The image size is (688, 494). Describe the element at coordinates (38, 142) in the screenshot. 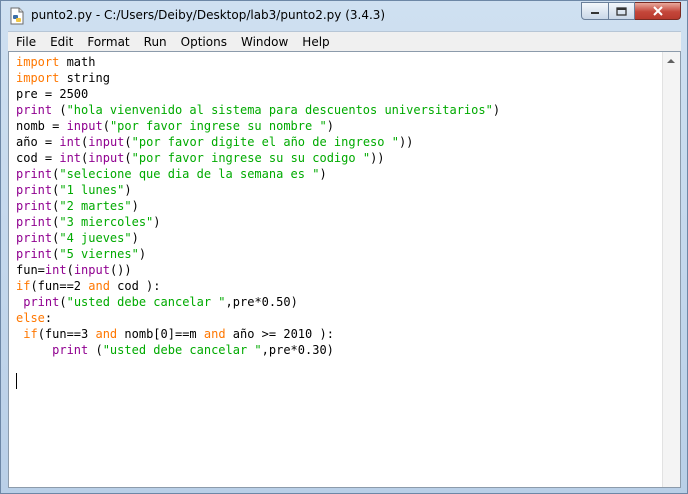

I see `code-token: año =` at that location.